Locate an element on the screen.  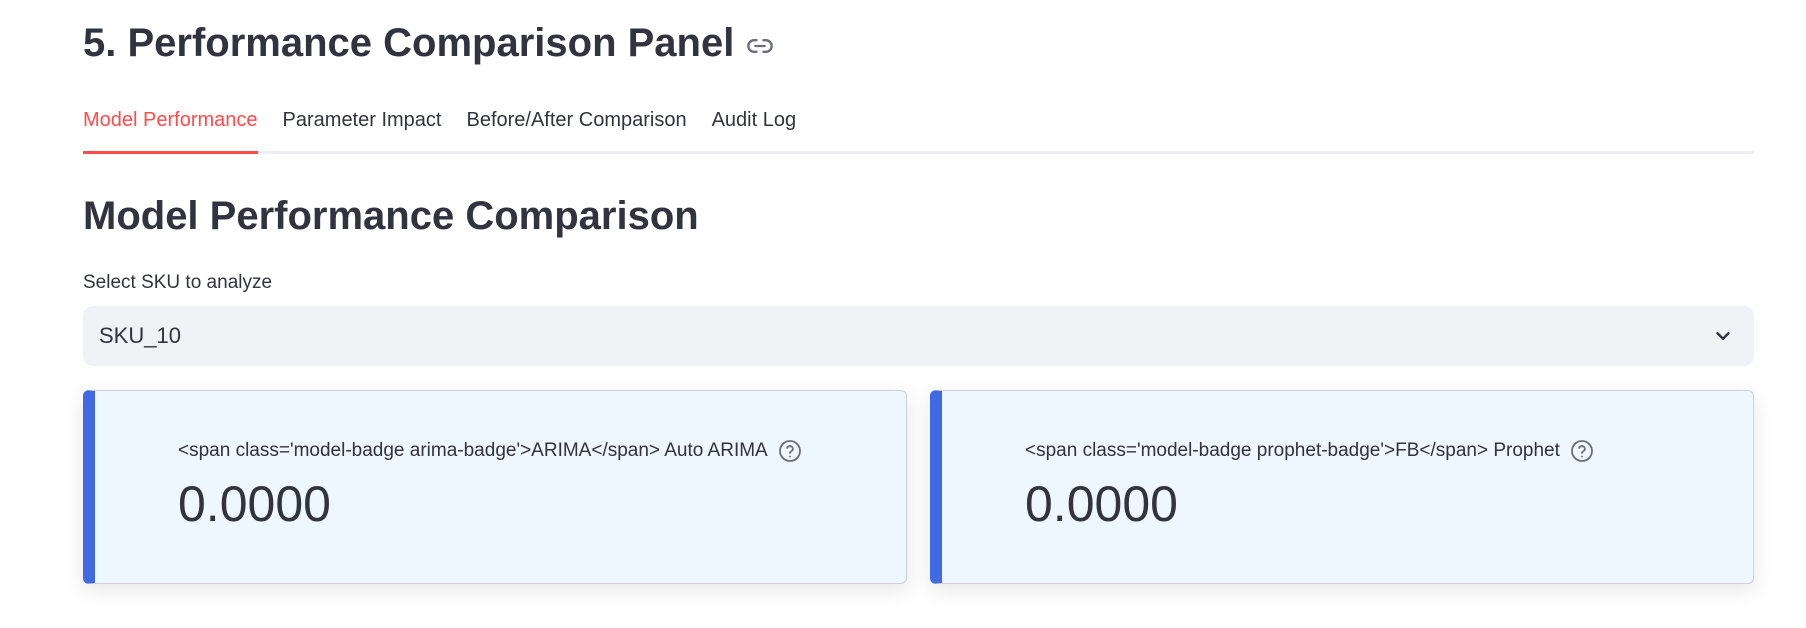
sku-select-label: Select SKU to analyze is located at coordinates (178, 282).